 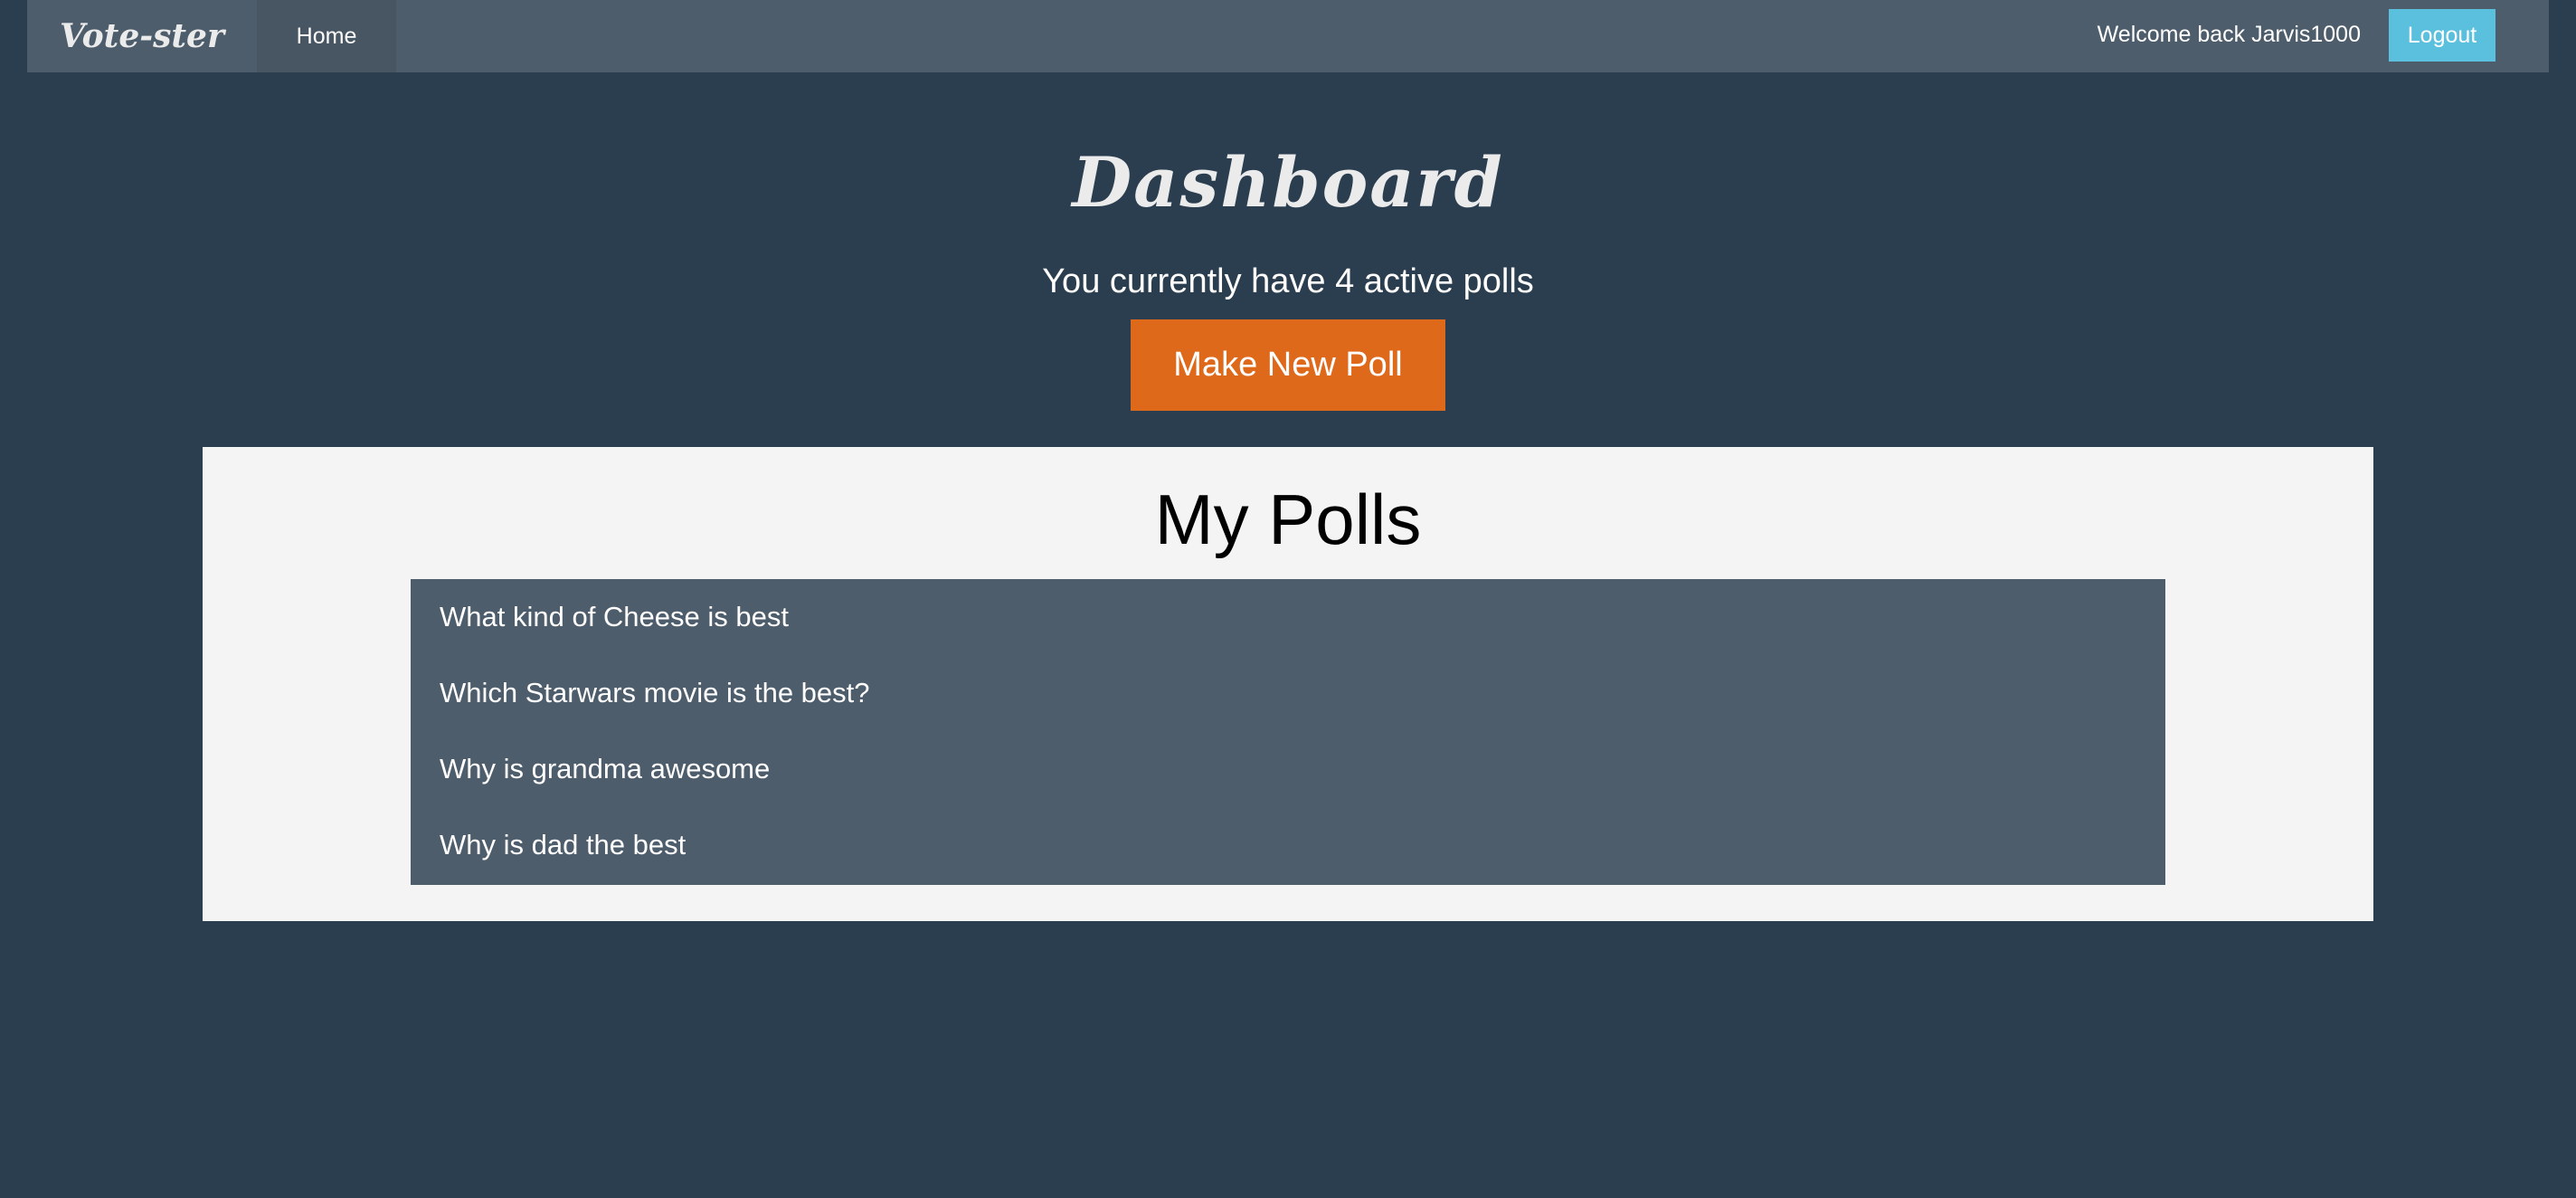 What do you see at coordinates (327, 36) in the screenshot?
I see `nav-item-home: Home` at bounding box center [327, 36].